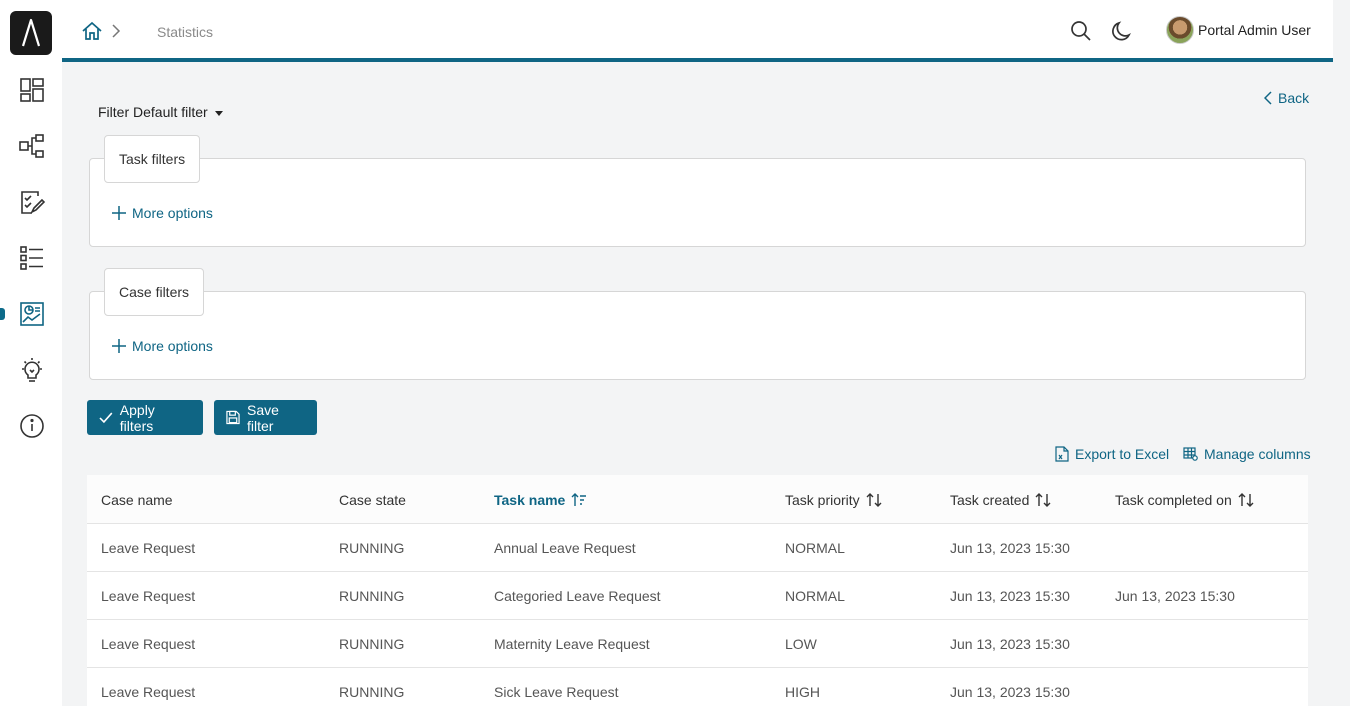 The height and width of the screenshot is (706, 1350). I want to click on export-label: Export to Excel, so click(1122, 454).